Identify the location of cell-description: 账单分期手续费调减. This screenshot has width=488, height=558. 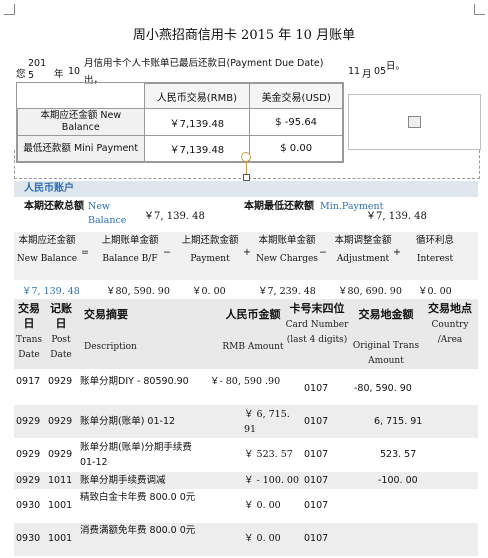
(123, 480).